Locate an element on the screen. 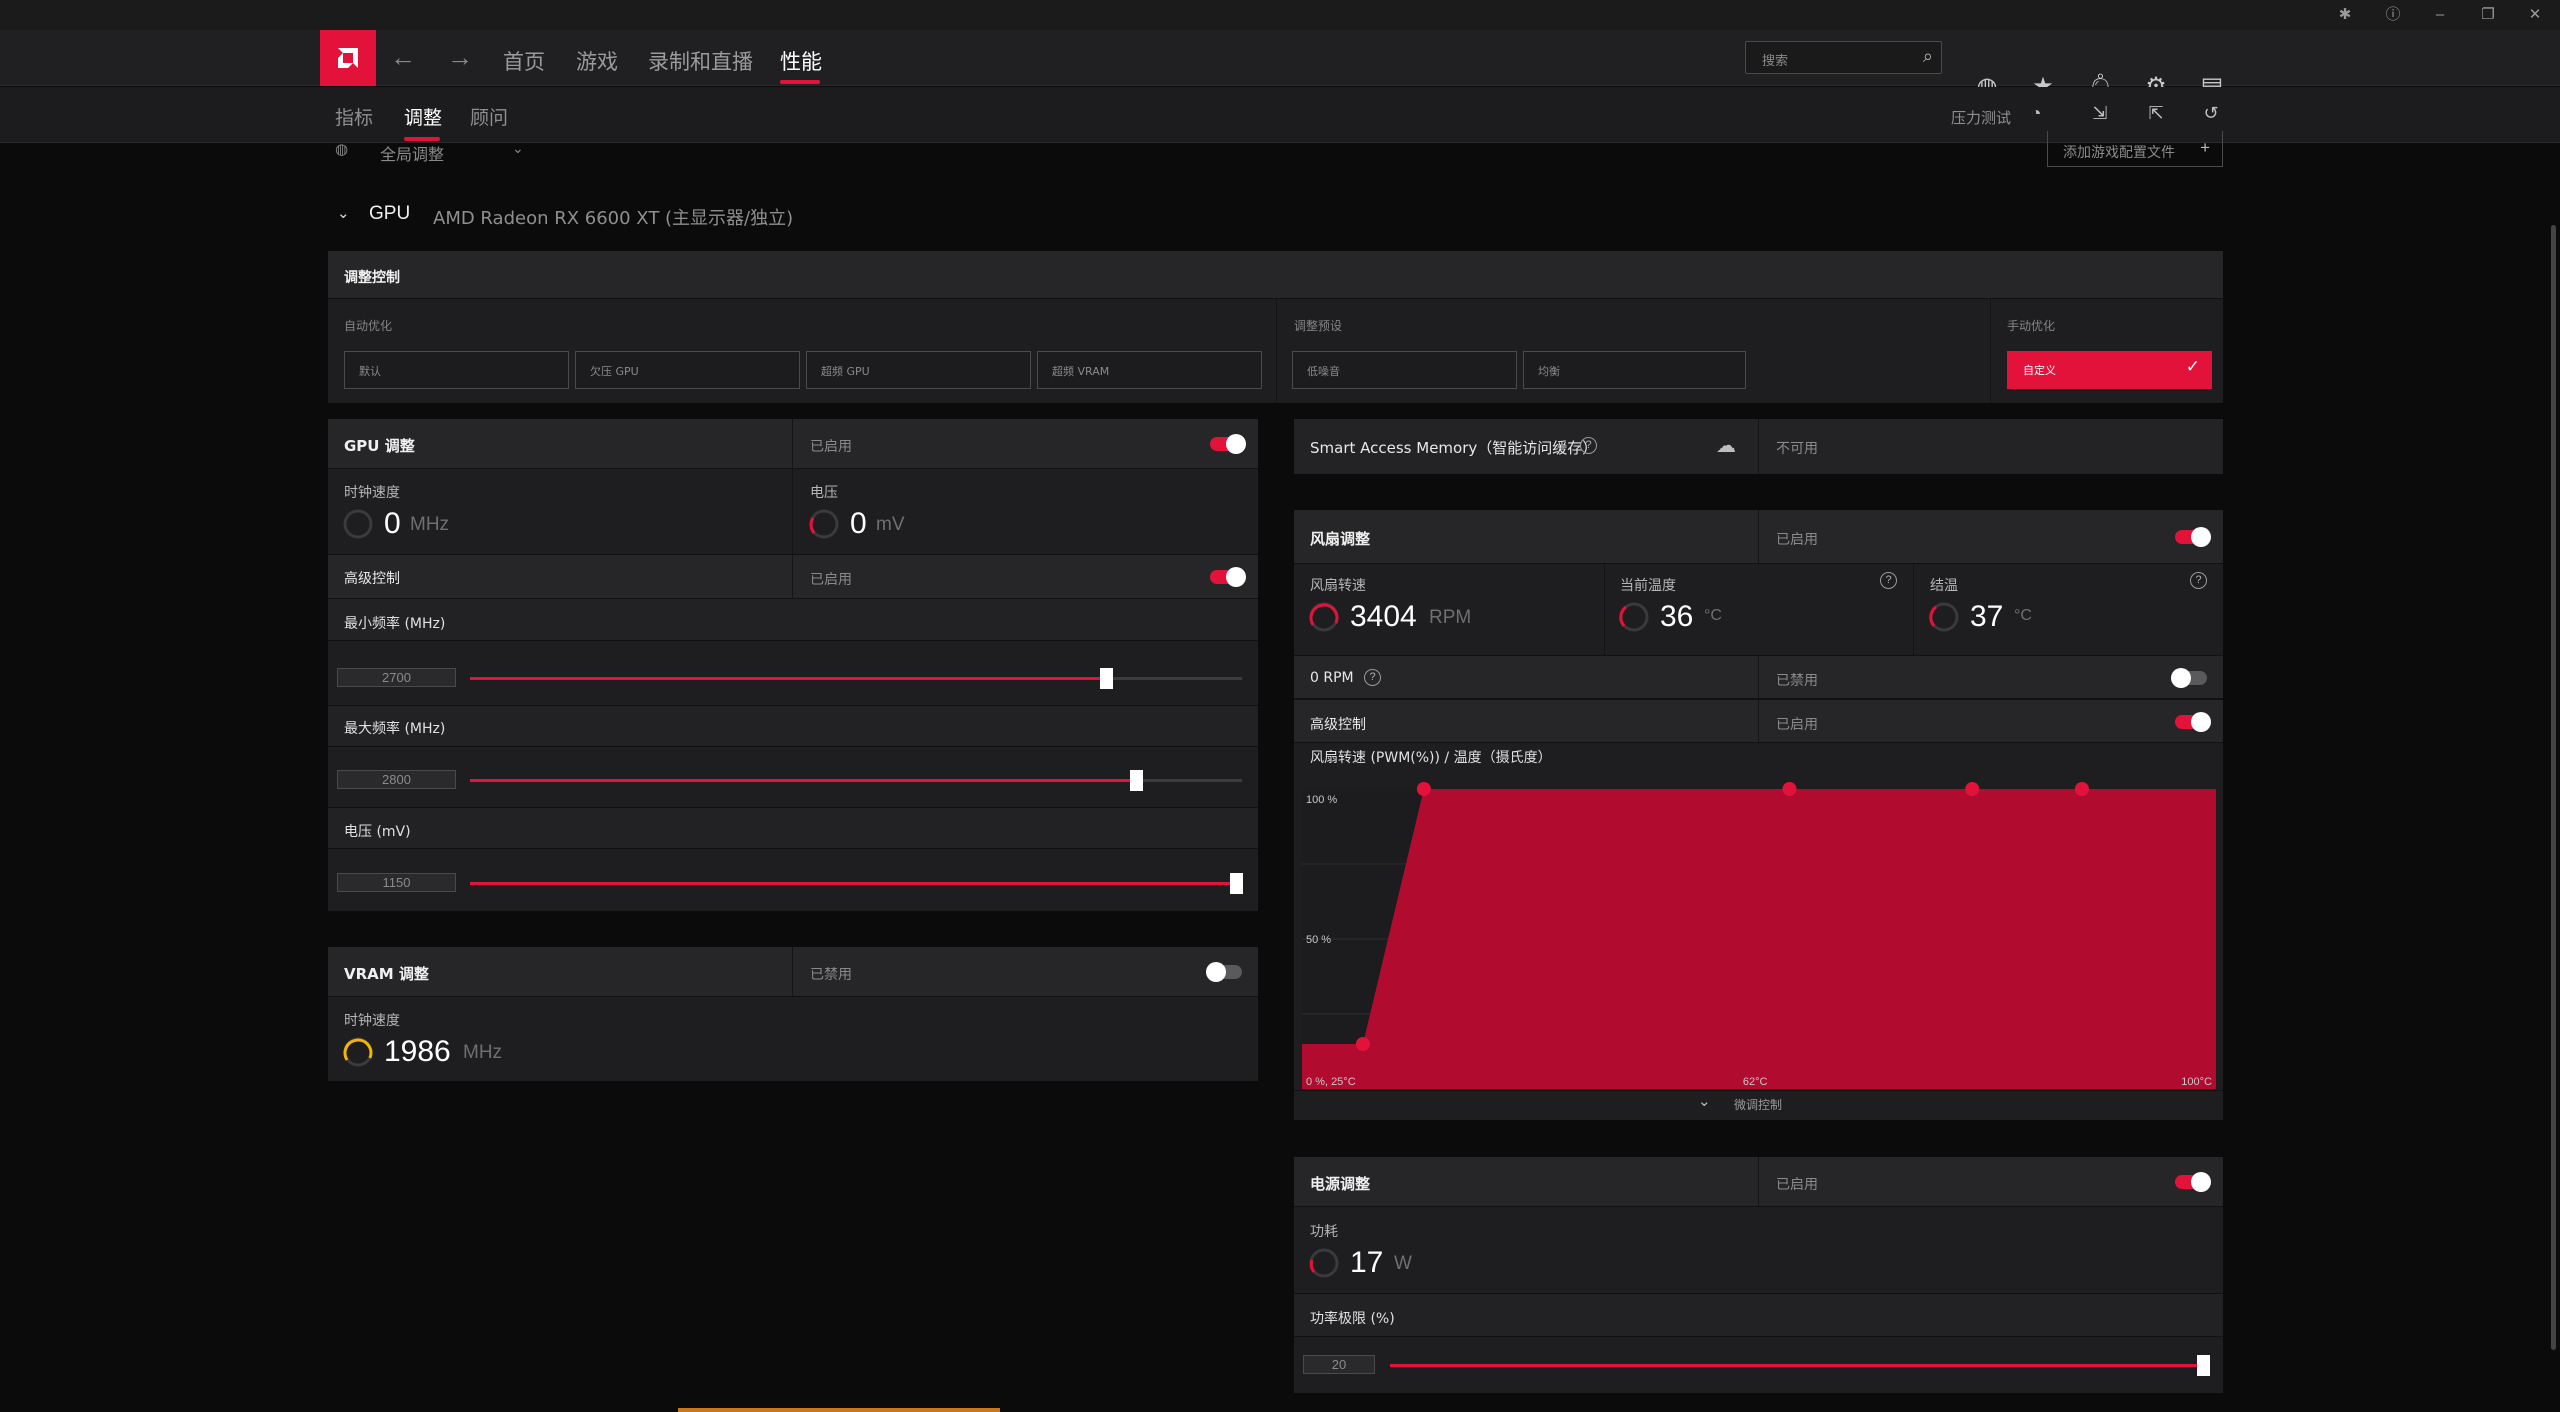 The width and height of the screenshot is (2560, 1412). nav-performance: 性能 is located at coordinates (801, 61).